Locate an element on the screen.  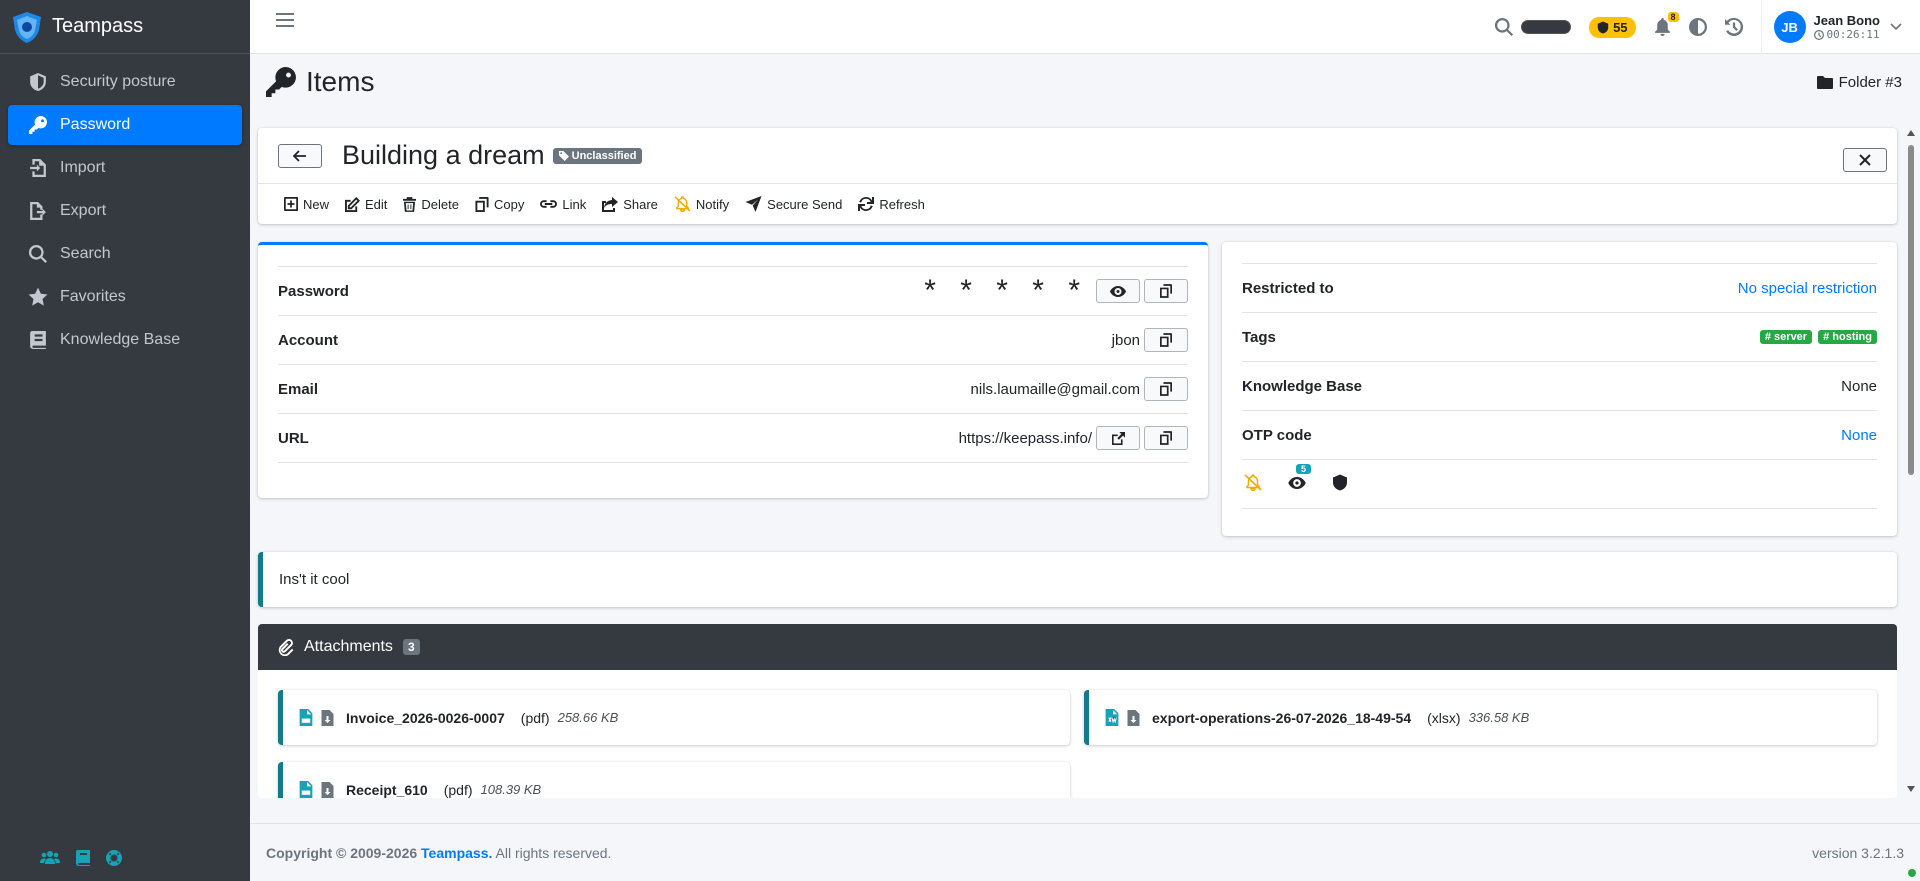
sidebar-item-label: Password is located at coordinates (95, 124).